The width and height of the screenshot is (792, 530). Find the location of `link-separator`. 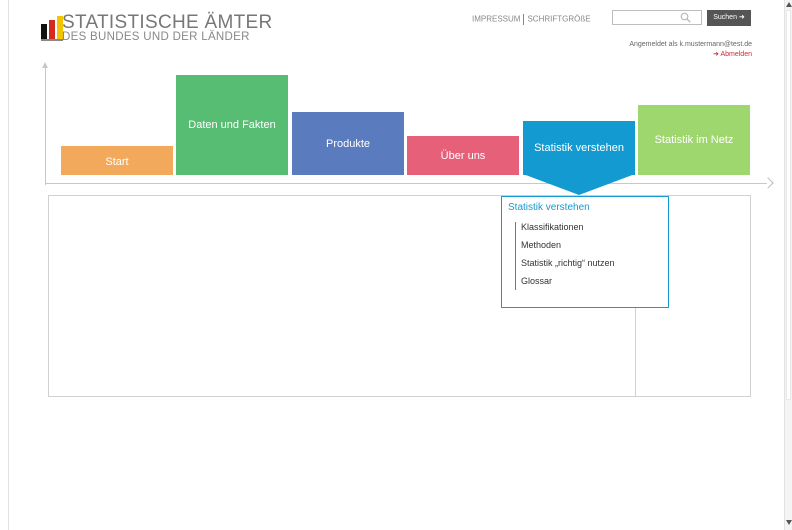

link-separator is located at coordinates (524, 19).